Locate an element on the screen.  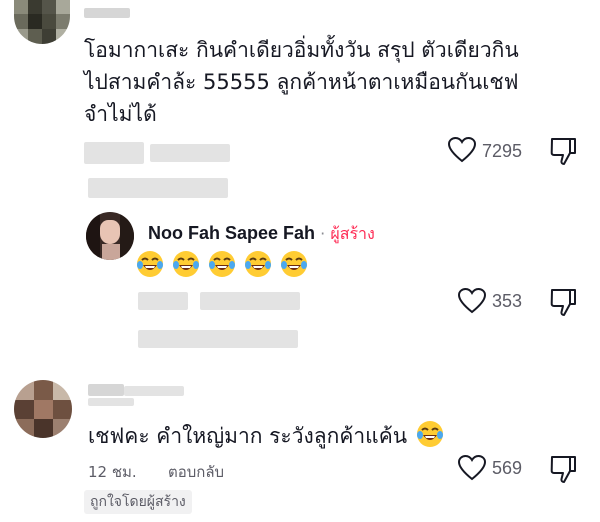
creator-tag: ผู้สร้าง is located at coordinates (352, 233).